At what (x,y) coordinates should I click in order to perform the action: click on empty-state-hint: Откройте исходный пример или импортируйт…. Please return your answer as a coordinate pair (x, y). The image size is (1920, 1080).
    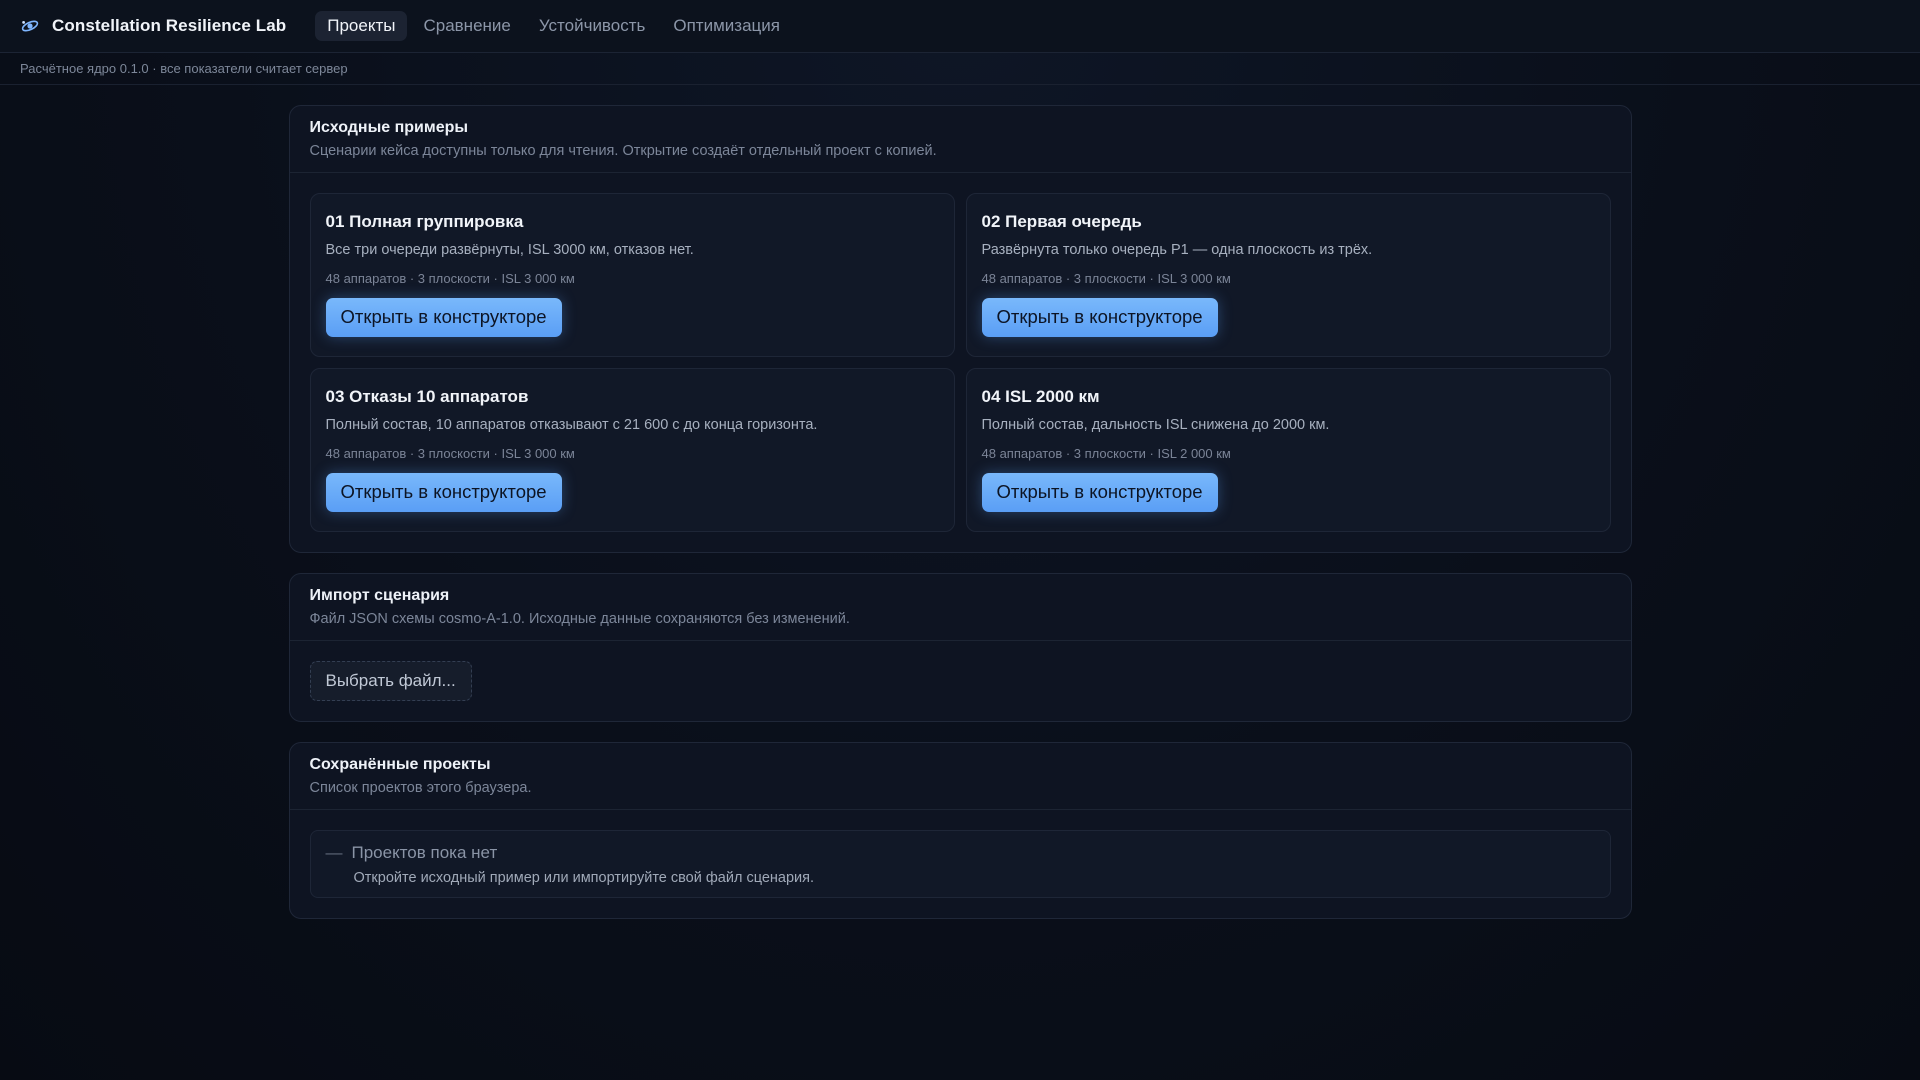
    Looking at the image, I should click on (584, 878).